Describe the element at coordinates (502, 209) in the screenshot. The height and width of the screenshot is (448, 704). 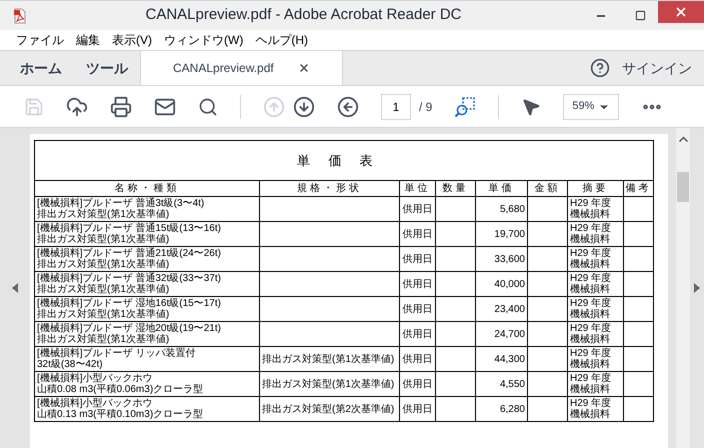
I see `table-cell: 5,680` at that location.